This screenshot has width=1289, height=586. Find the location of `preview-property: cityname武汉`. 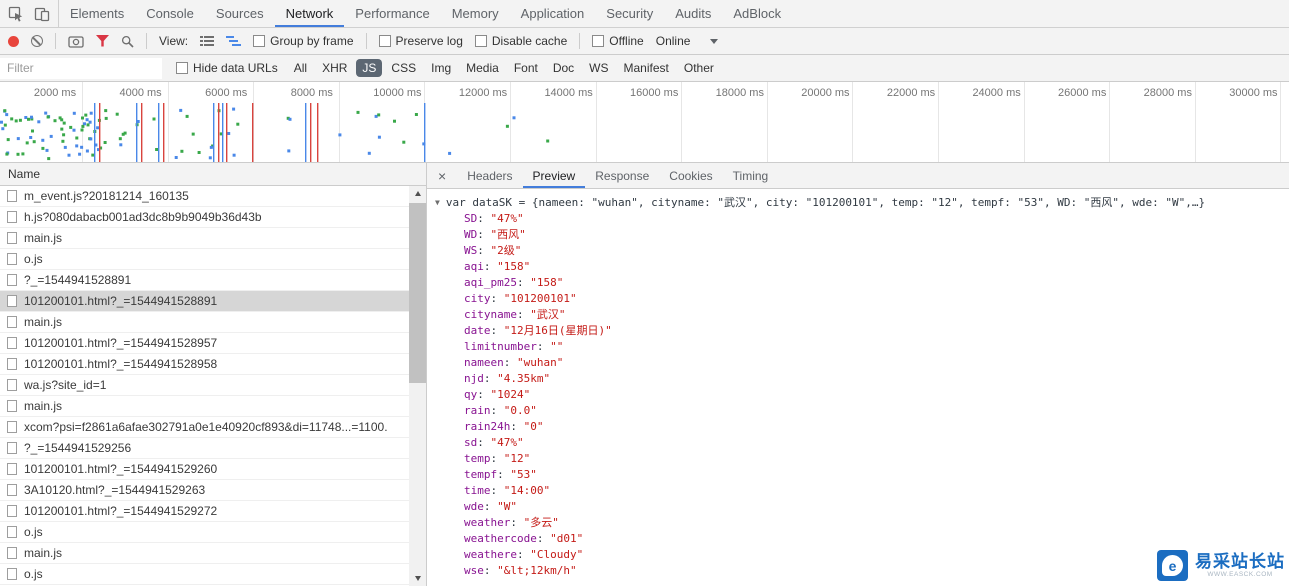

preview-property: cityname武汉 is located at coordinates (858, 315).